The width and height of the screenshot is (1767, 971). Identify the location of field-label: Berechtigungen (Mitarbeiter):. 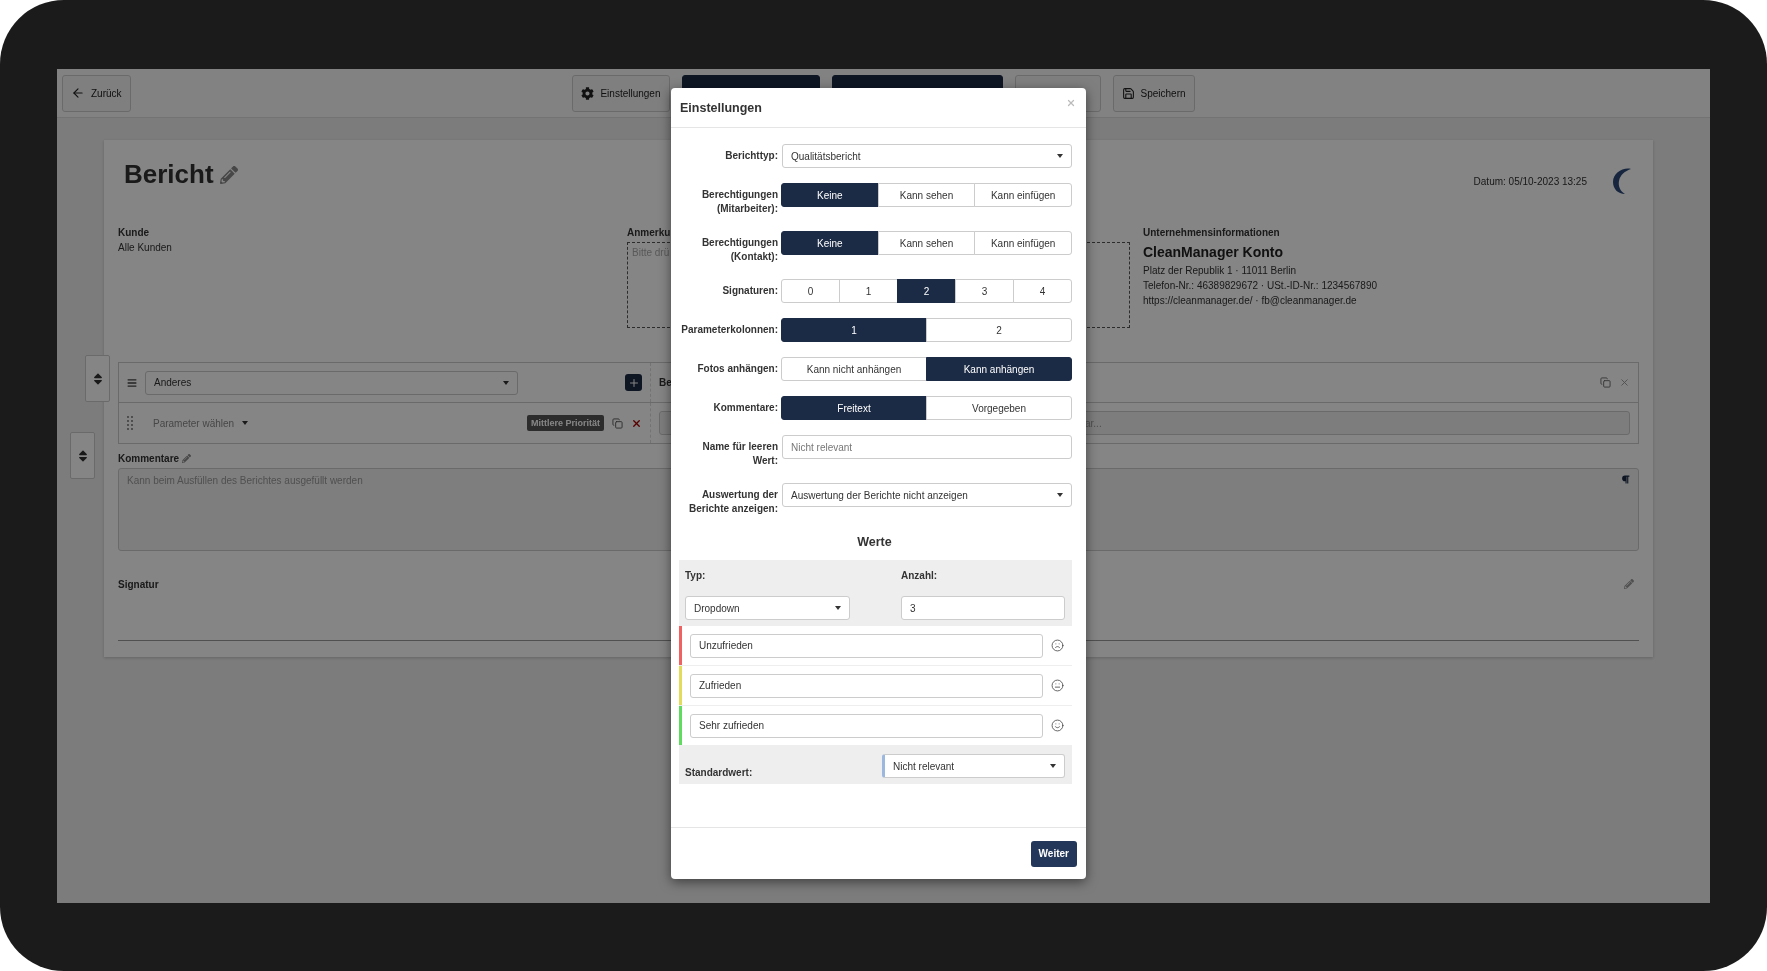
(739, 202).